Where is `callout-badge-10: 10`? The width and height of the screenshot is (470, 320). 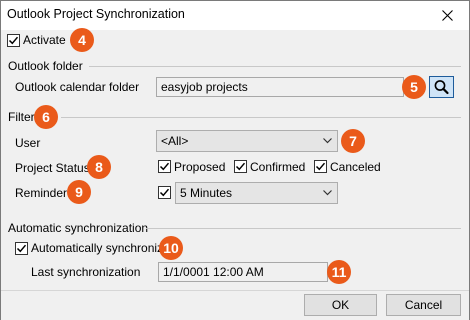
callout-badge-10: 10 is located at coordinates (171, 248).